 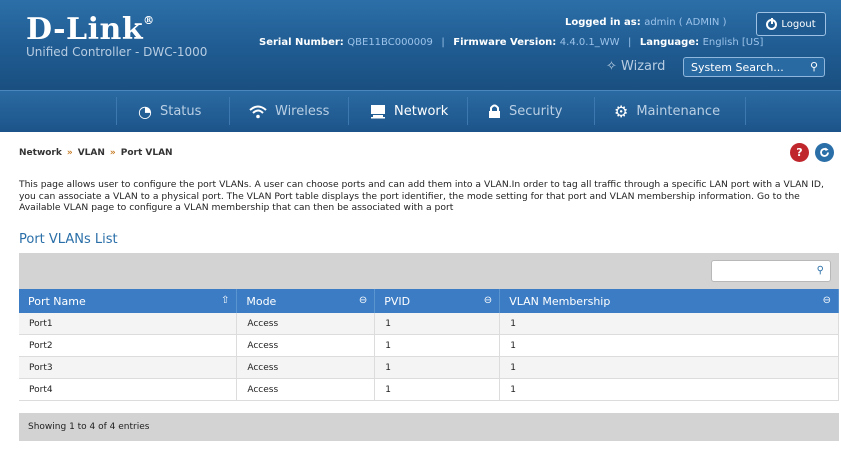 What do you see at coordinates (40, 153) in the screenshot?
I see `breadcrumb-network: Network` at bounding box center [40, 153].